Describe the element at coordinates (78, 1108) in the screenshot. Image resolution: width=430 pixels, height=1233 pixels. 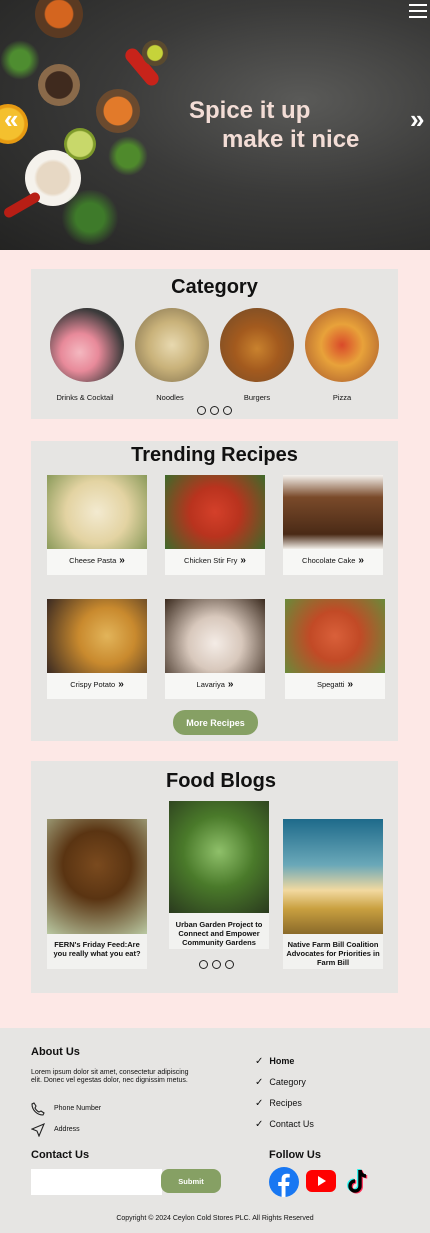
I see `phone-text: Phone Number` at that location.